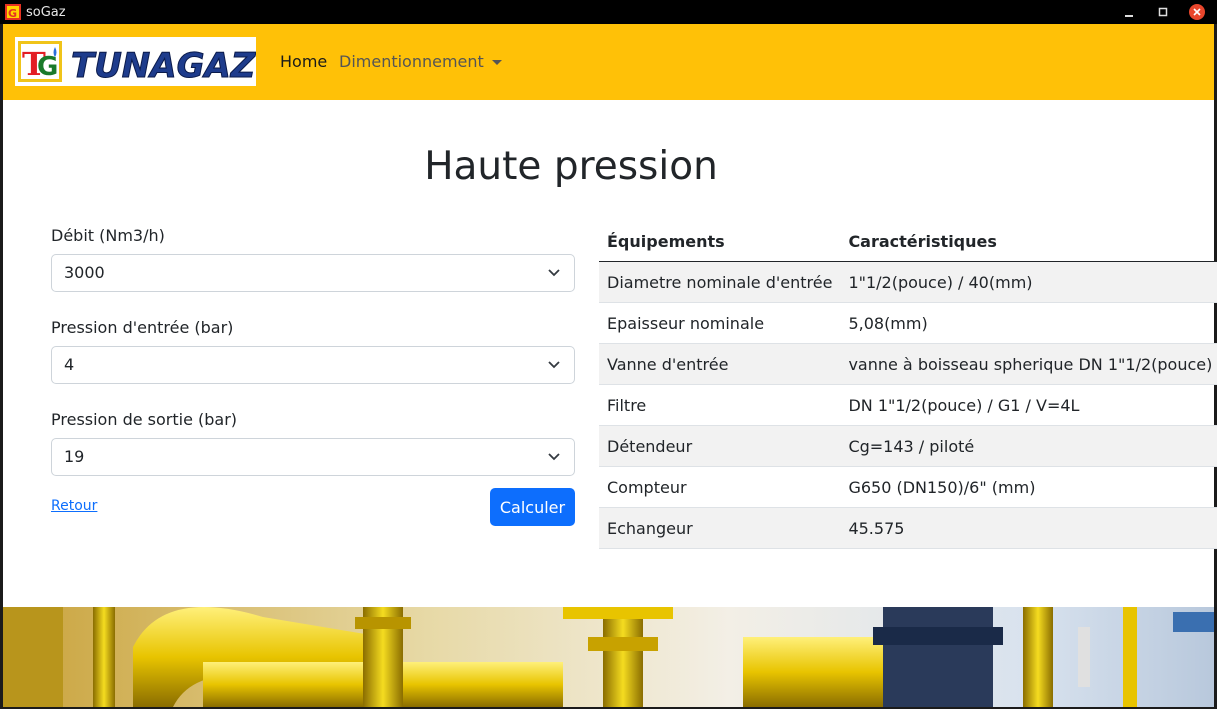 This screenshot has height=709, width=1217. I want to click on table-row: Compteur G650 (DN150)/6" (mm), so click(908, 487).